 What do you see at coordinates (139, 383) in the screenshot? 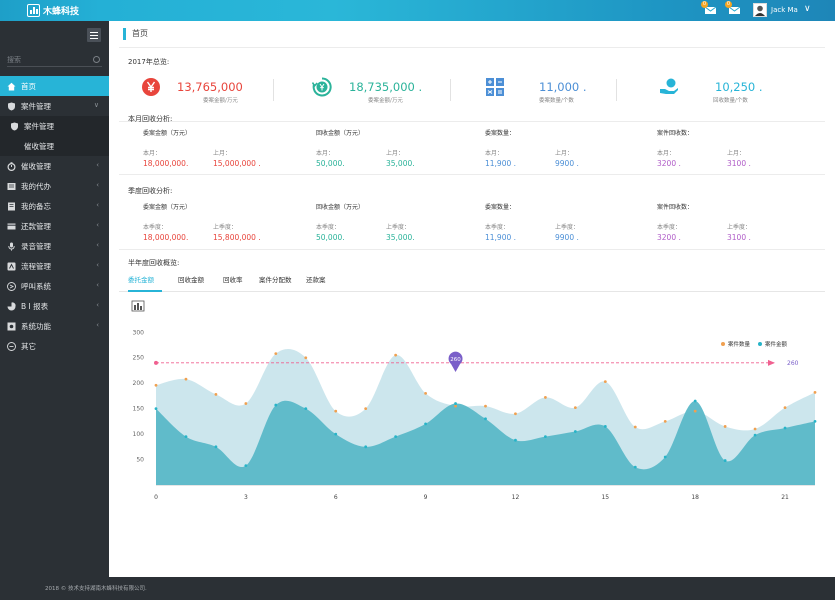
I see `y-tick-label: 200` at bounding box center [139, 383].